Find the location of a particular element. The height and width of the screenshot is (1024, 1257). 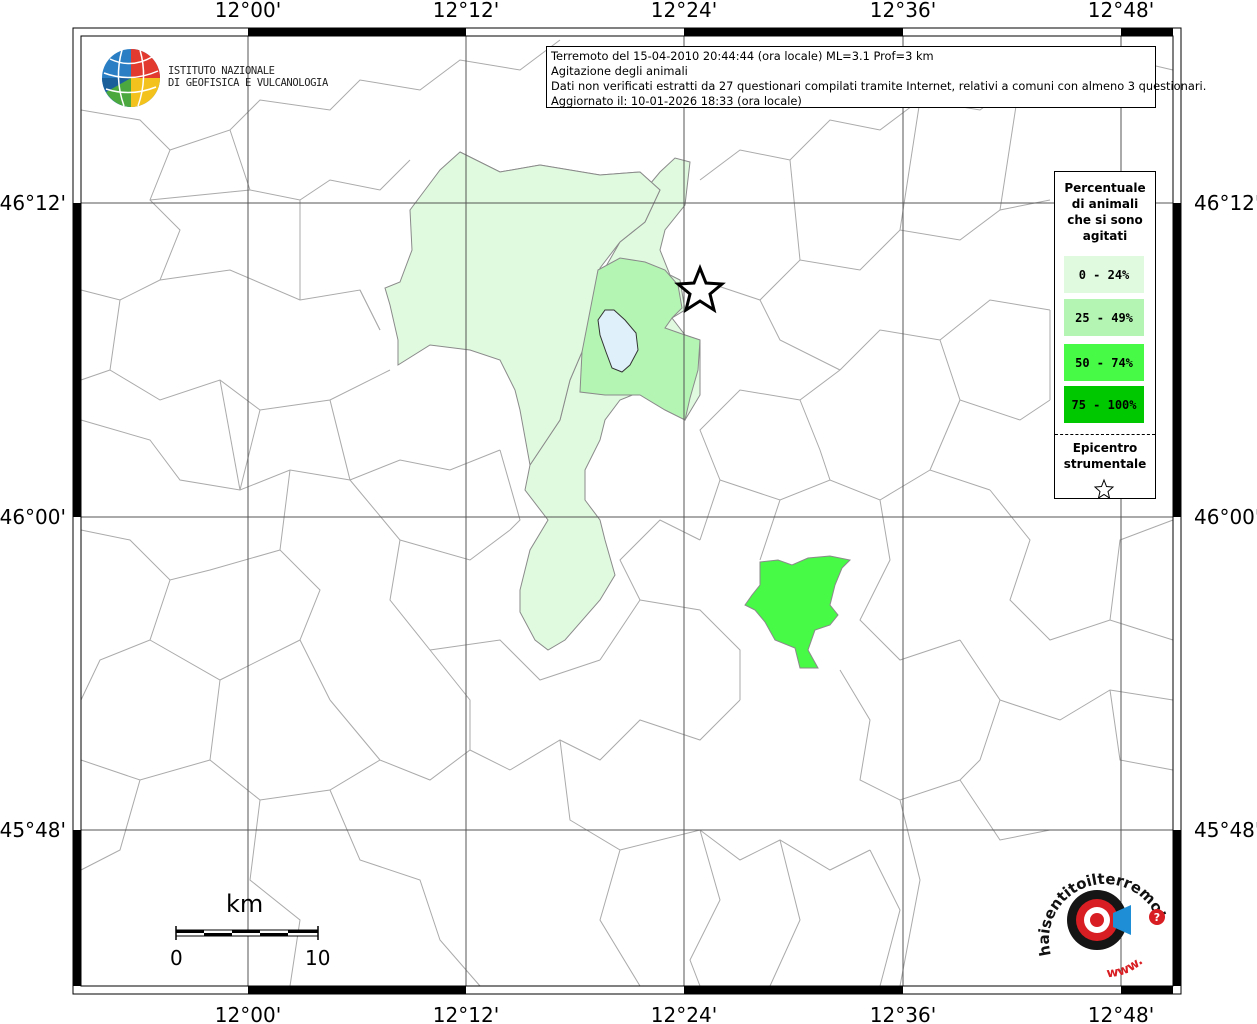

lat-label-left: 45°48' is located at coordinates (33, 830).